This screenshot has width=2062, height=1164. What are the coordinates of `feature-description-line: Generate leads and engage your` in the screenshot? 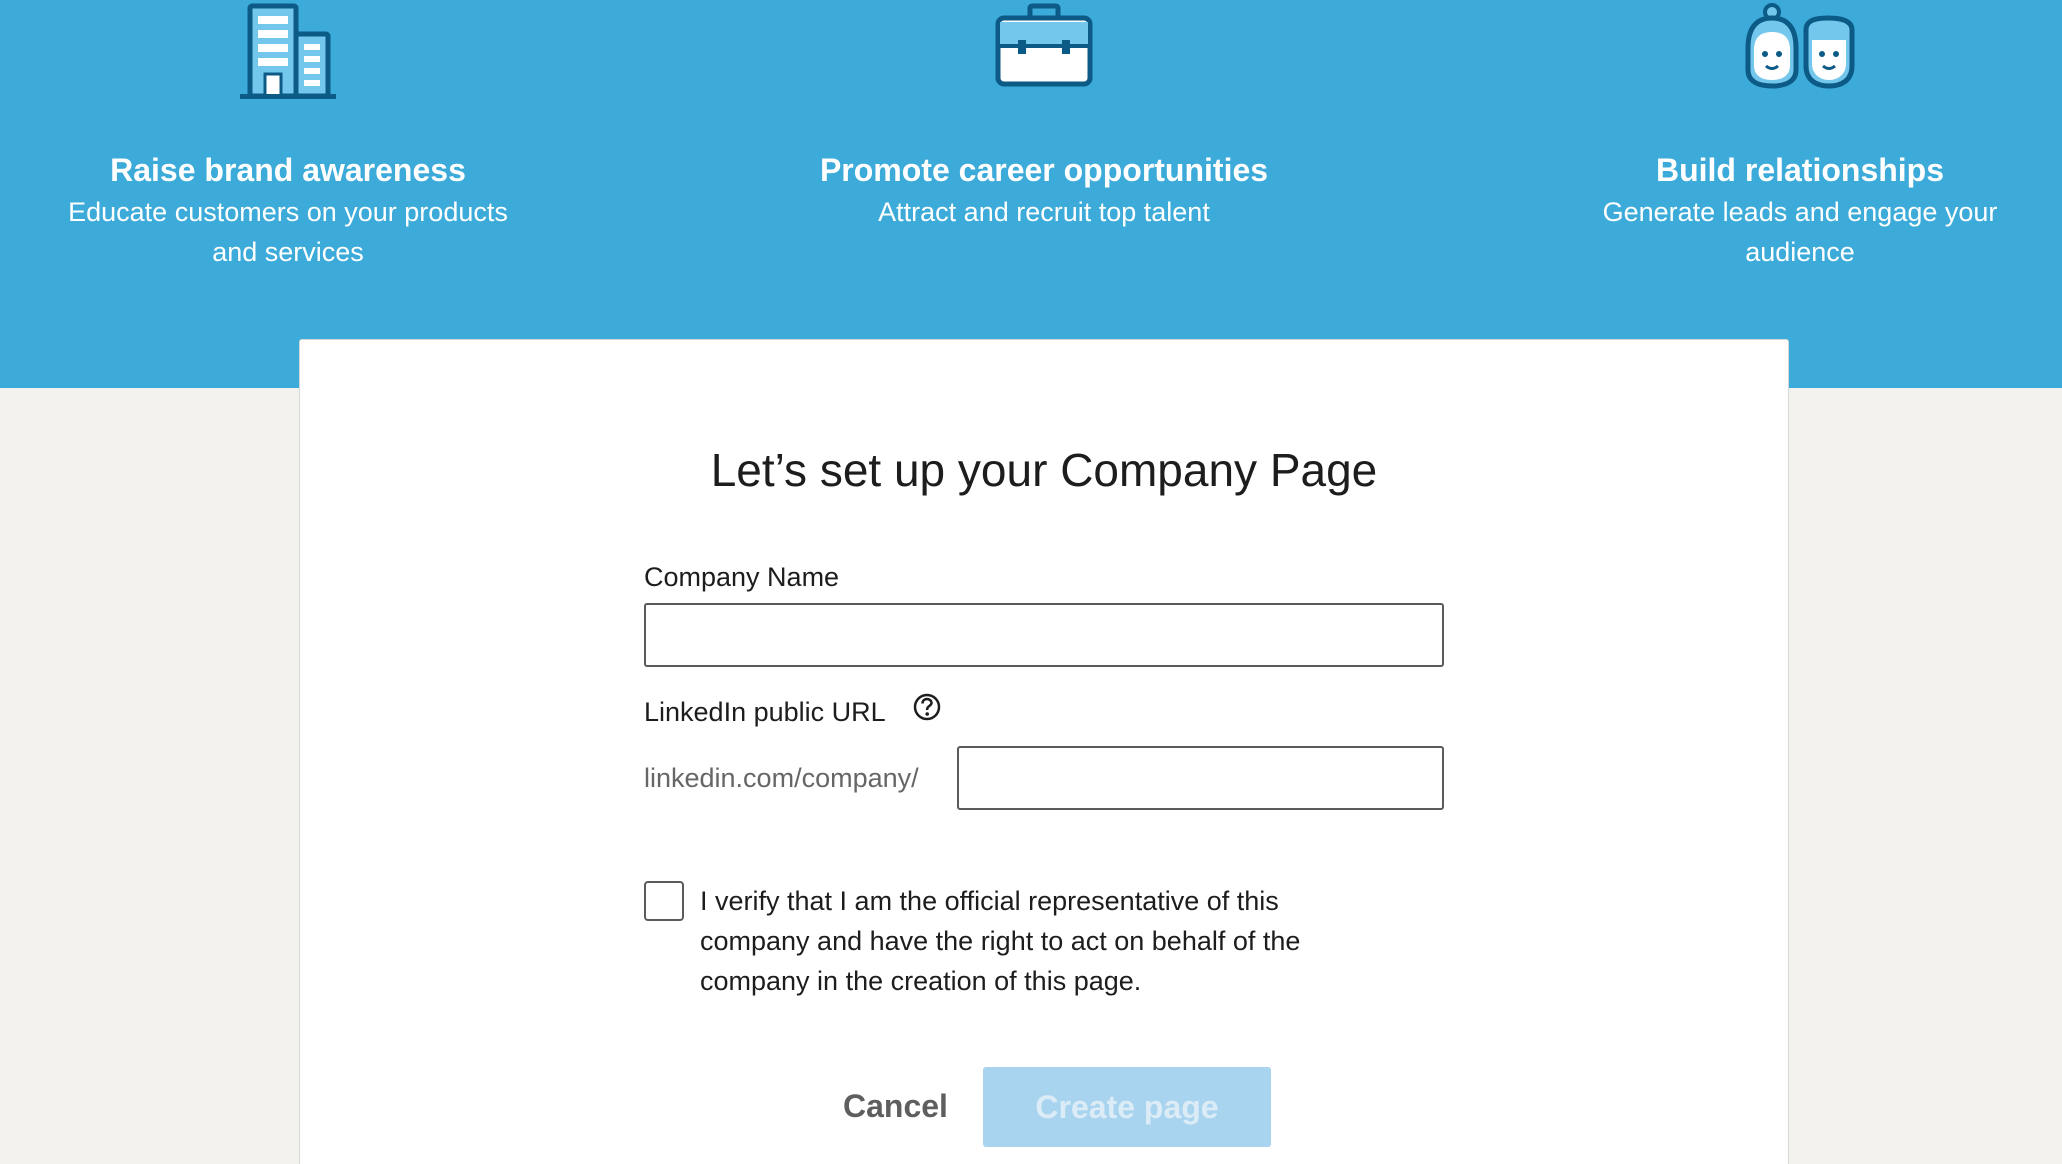 It's located at (1800, 212).